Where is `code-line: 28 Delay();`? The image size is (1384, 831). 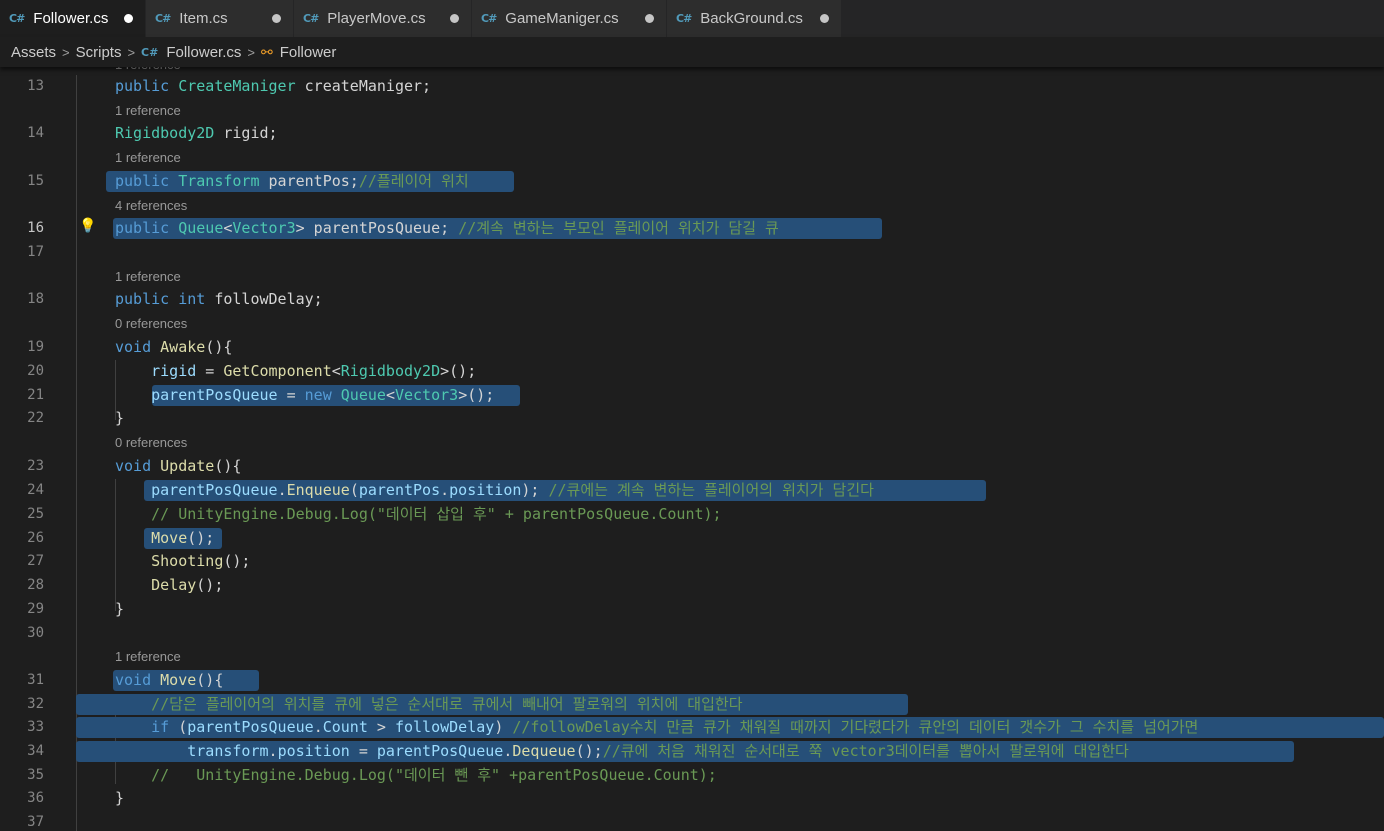 code-line: 28 Delay(); is located at coordinates (692, 585).